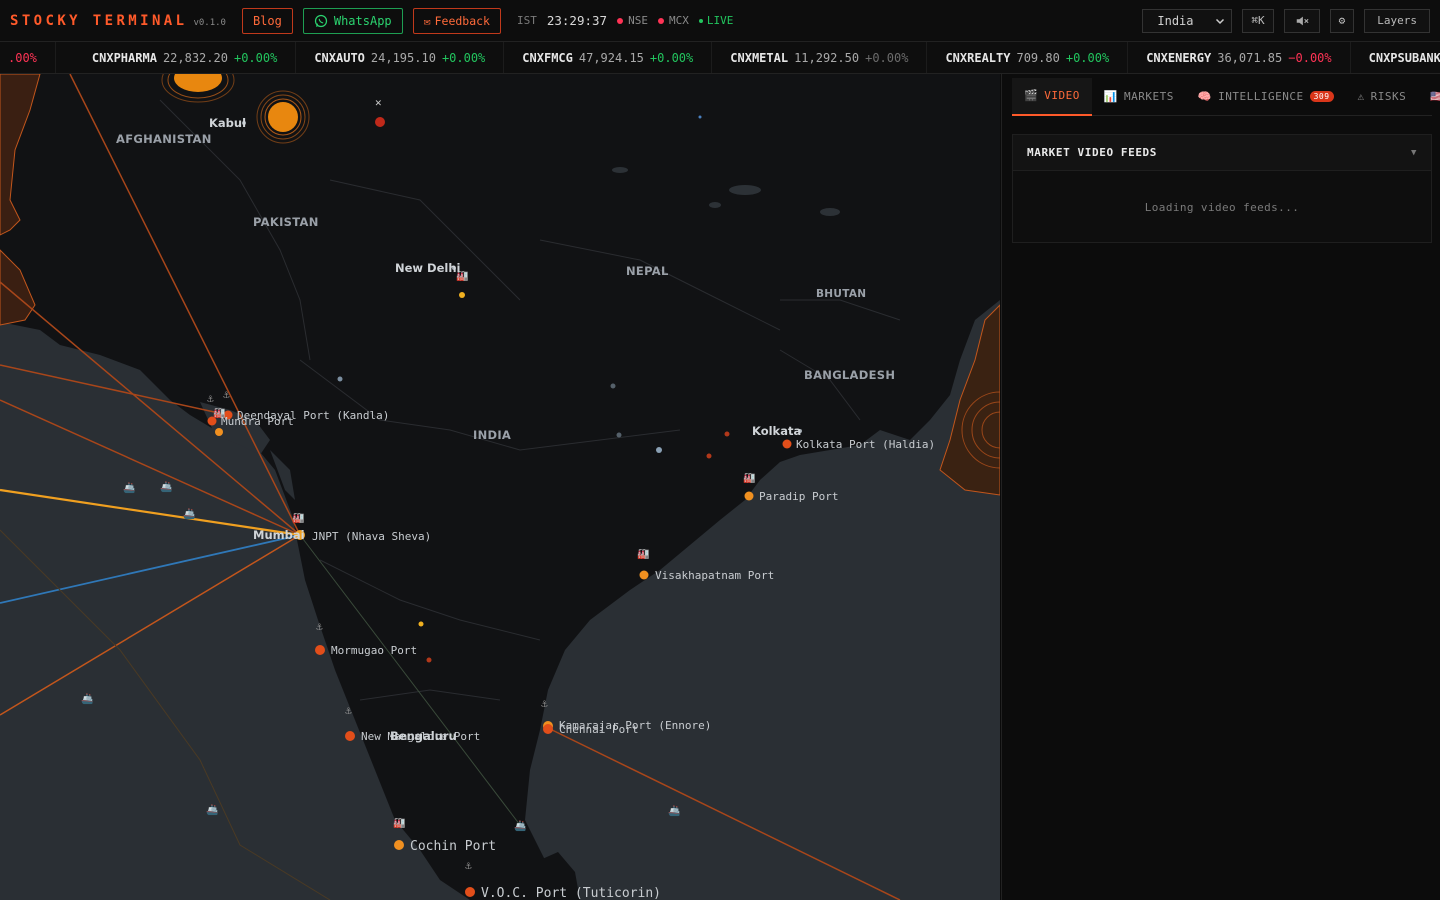 The width and height of the screenshot is (1440, 900). I want to click on video-feeds-header: MARKET VIDEO FEEDS ▼, so click(1222, 153).